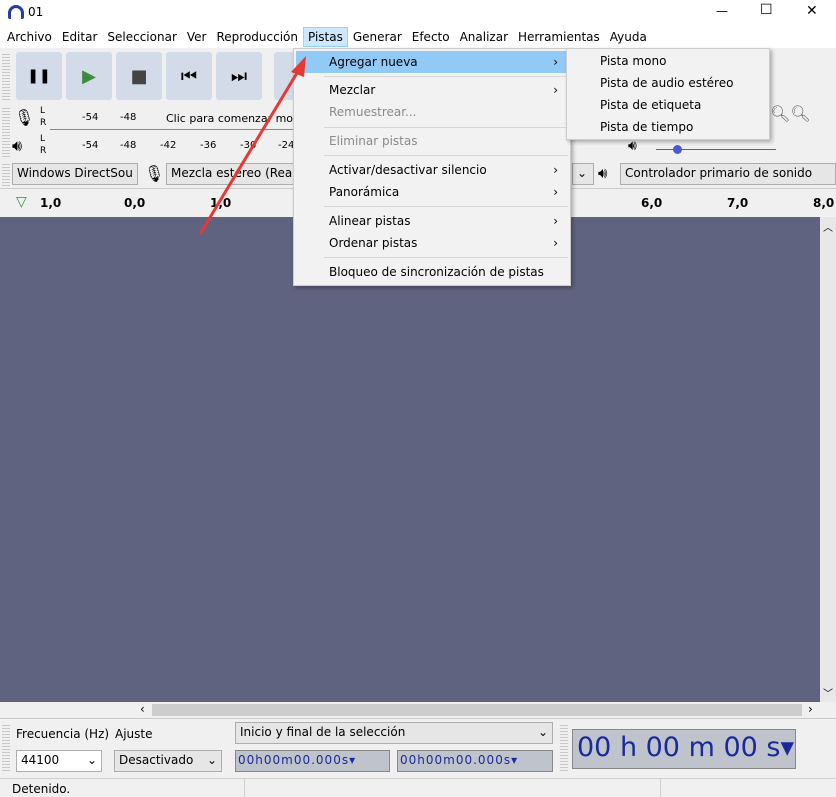  What do you see at coordinates (298, 66) in the screenshot?
I see `arrow-head` at bounding box center [298, 66].